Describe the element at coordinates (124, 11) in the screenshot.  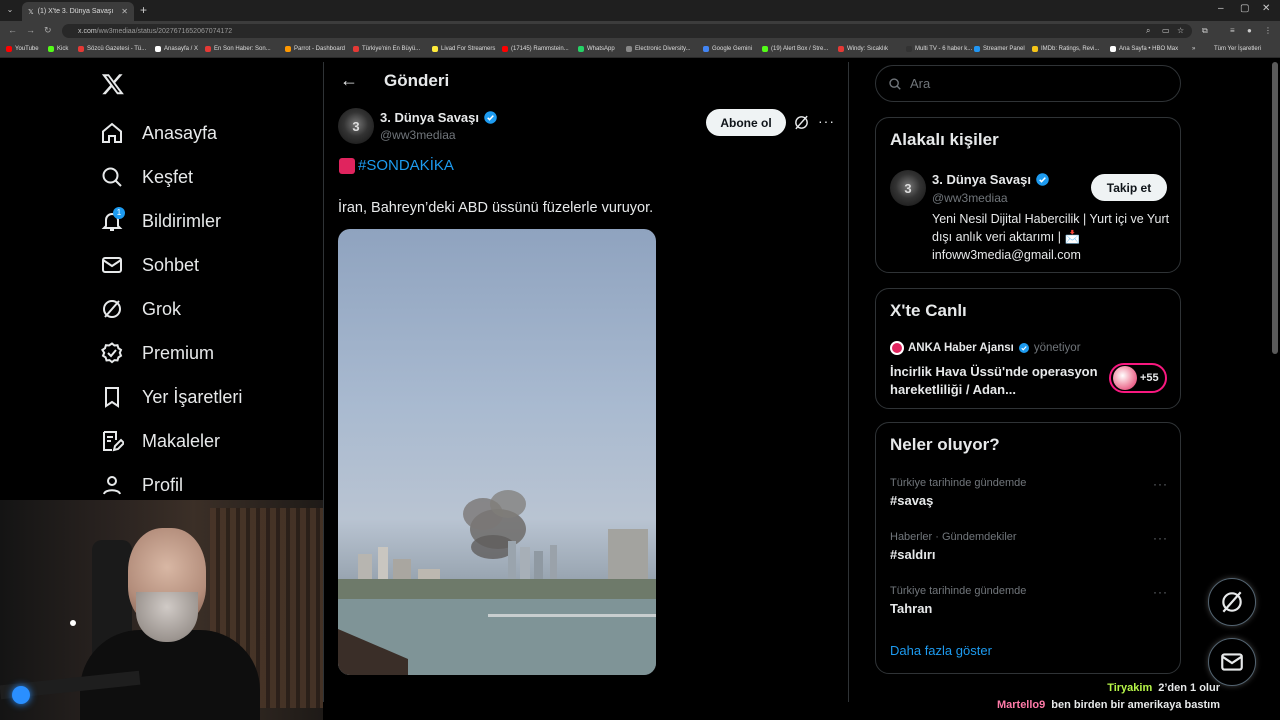
I see `close-tab-icon: ✕` at that location.